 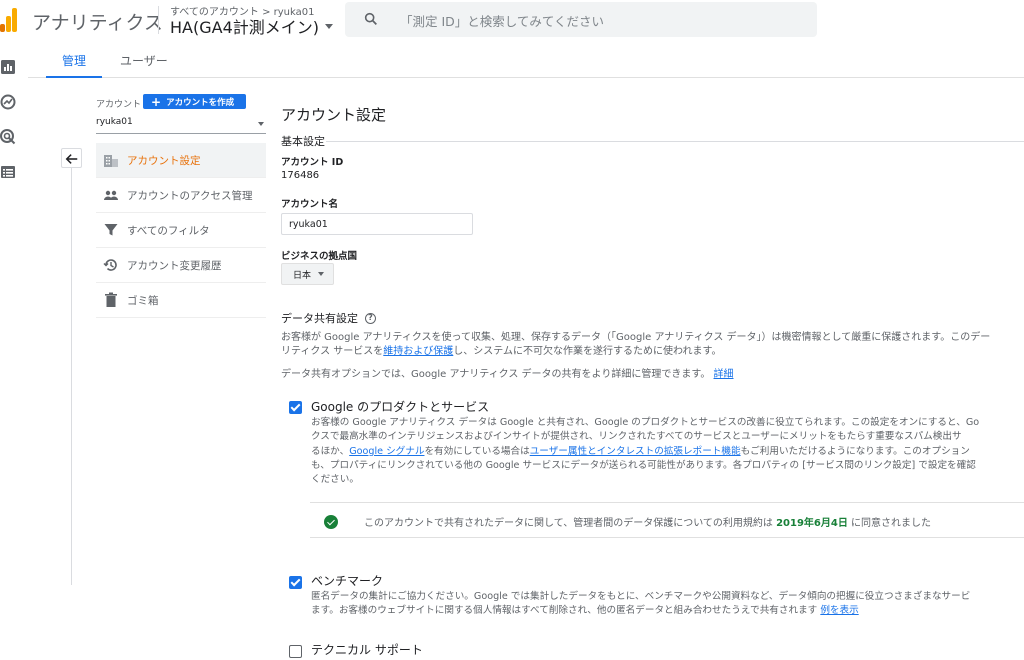 What do you see at coordinates (347, 581) in the screenshot?
I see `benchmark-title: ベンチマーク` at bounding box center [347, 581].